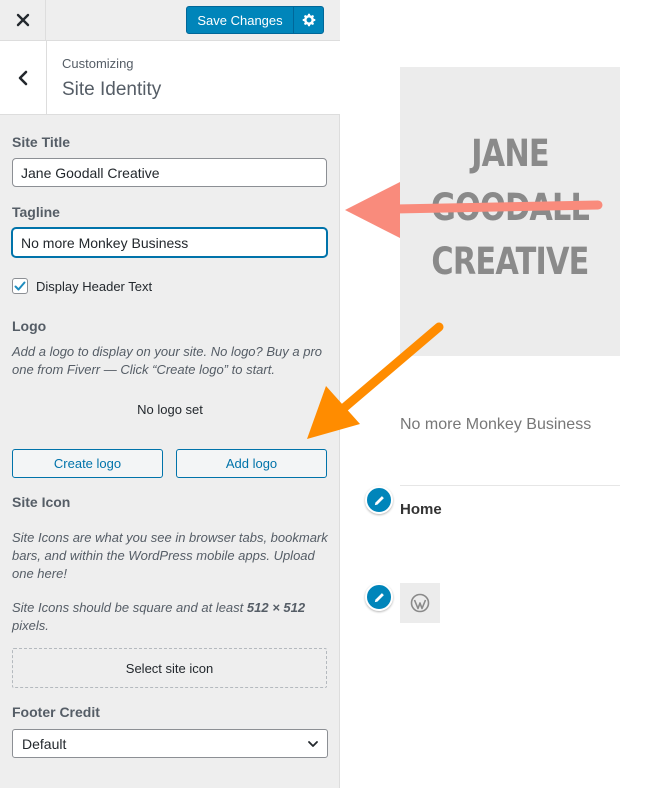  I want to click on site-icon-label: Site Icon, so click(41, 502).